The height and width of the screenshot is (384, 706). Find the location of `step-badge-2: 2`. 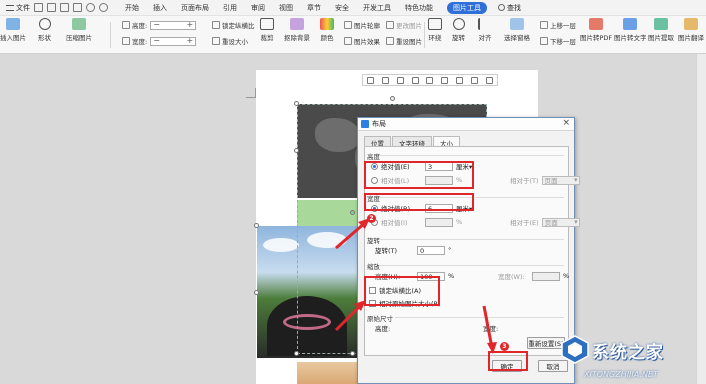

step-badge-2: 2 is located at coordinates (371, 218).